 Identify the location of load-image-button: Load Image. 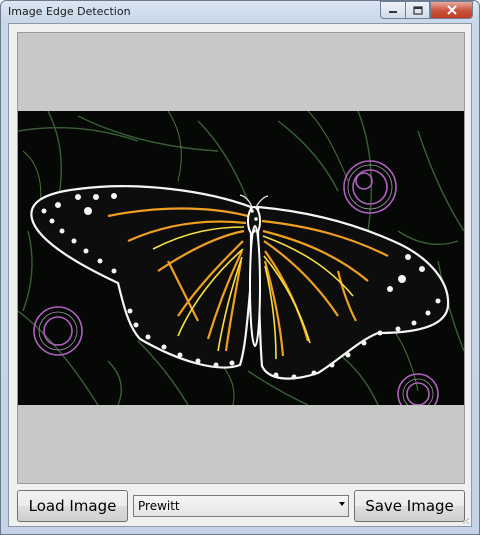
(72, 506).